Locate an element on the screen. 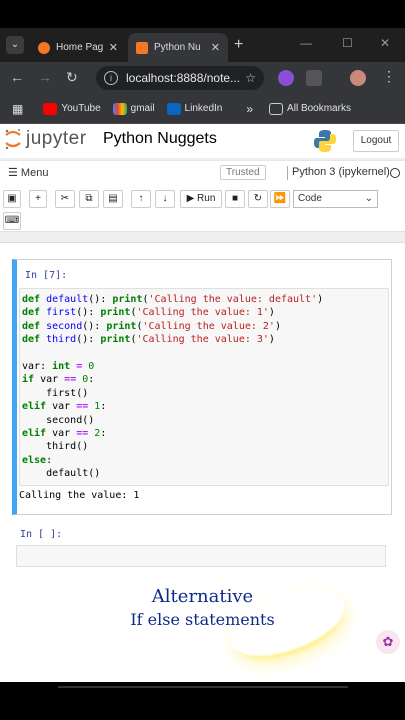 The image size is (405, 720). code-line: default() is located at coordinates (73, 474).